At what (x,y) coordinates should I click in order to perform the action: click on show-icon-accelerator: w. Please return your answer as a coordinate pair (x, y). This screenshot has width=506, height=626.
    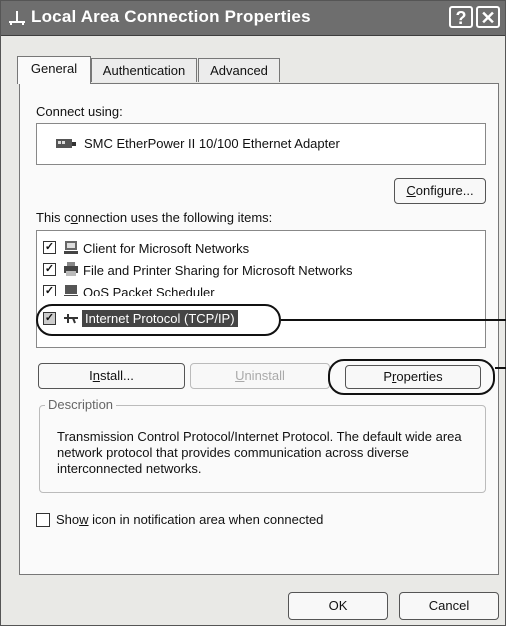
    Looking at the image, I should click on (84, 519).